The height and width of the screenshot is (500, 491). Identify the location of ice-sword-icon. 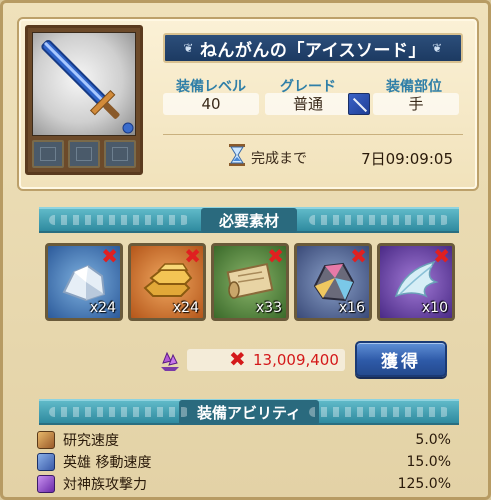
(84, 84).